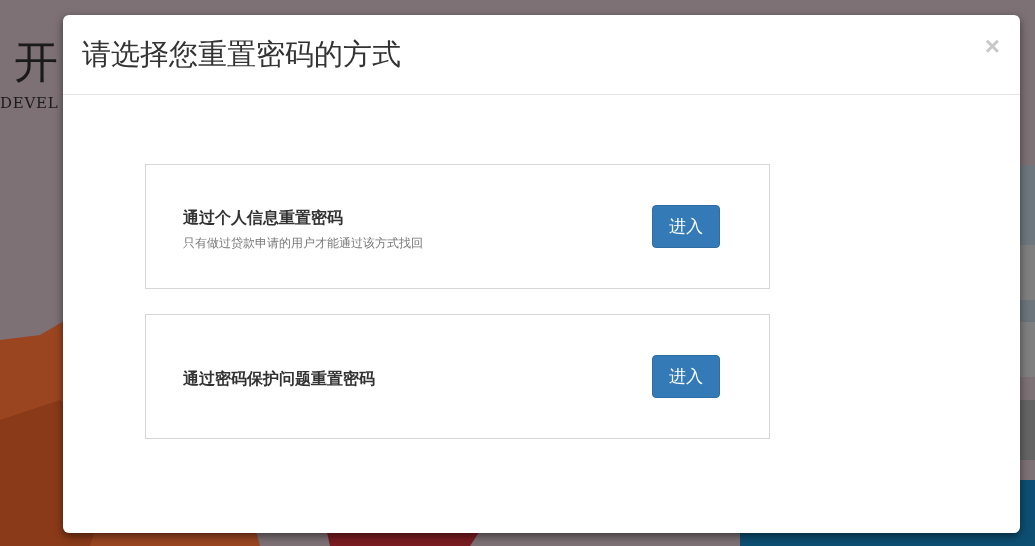  I want to click on option-title: 通过密码保护问题重置密码, so click(279, 379).